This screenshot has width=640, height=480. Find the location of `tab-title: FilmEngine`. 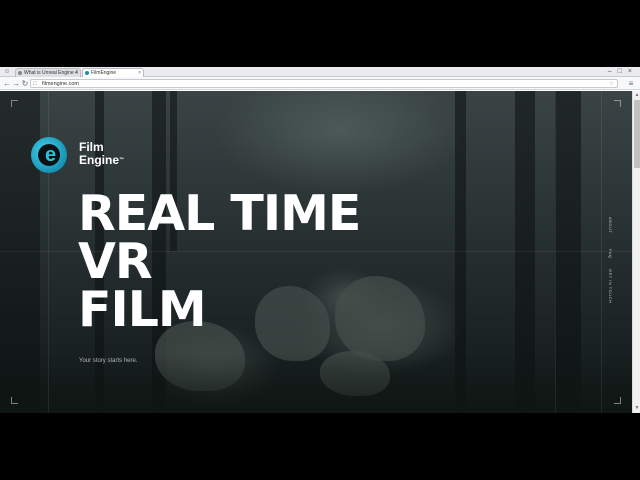

tab-title: FilmEngine is located at coordinates (104, 73).